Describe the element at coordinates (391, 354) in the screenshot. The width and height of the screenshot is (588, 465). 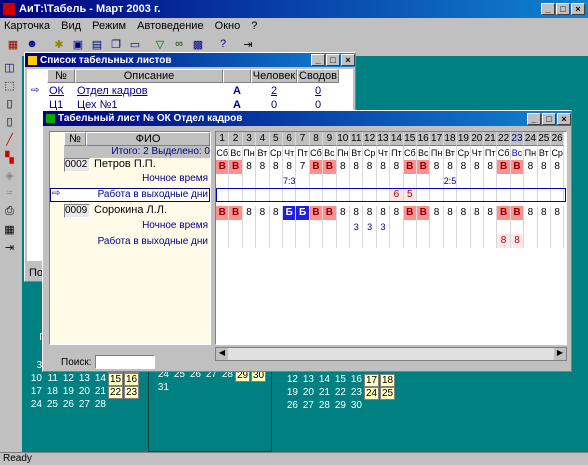
I see `horizontal-scrollbar: ◀ ▶` at that location.